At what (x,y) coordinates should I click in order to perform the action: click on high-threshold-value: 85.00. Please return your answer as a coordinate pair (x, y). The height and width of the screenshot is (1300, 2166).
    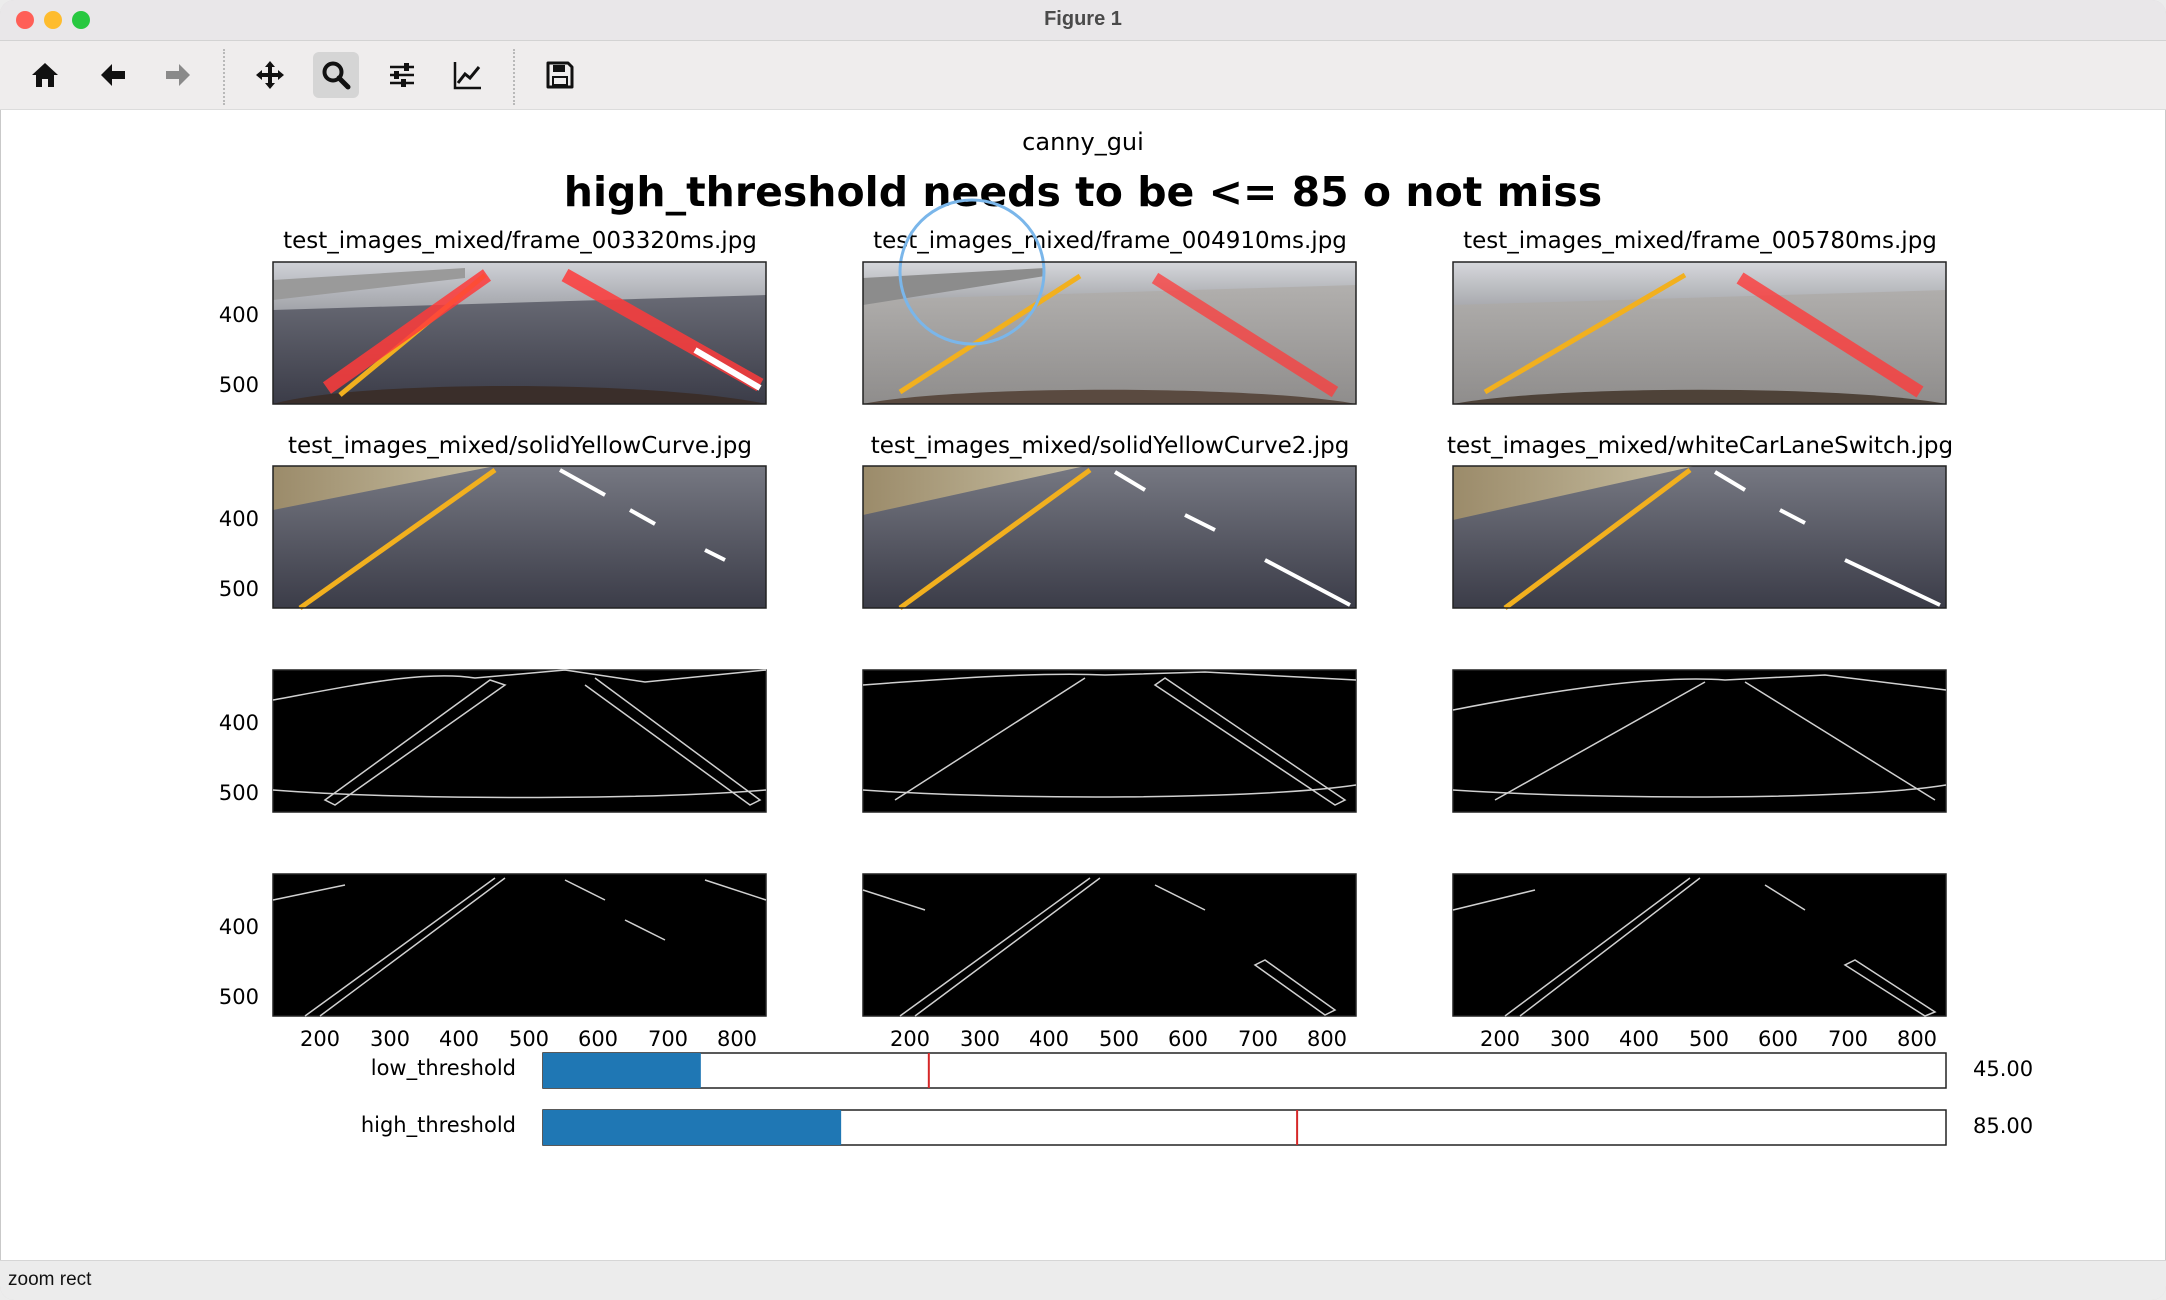
    Looking at the image, I should click on (2003, 1126).